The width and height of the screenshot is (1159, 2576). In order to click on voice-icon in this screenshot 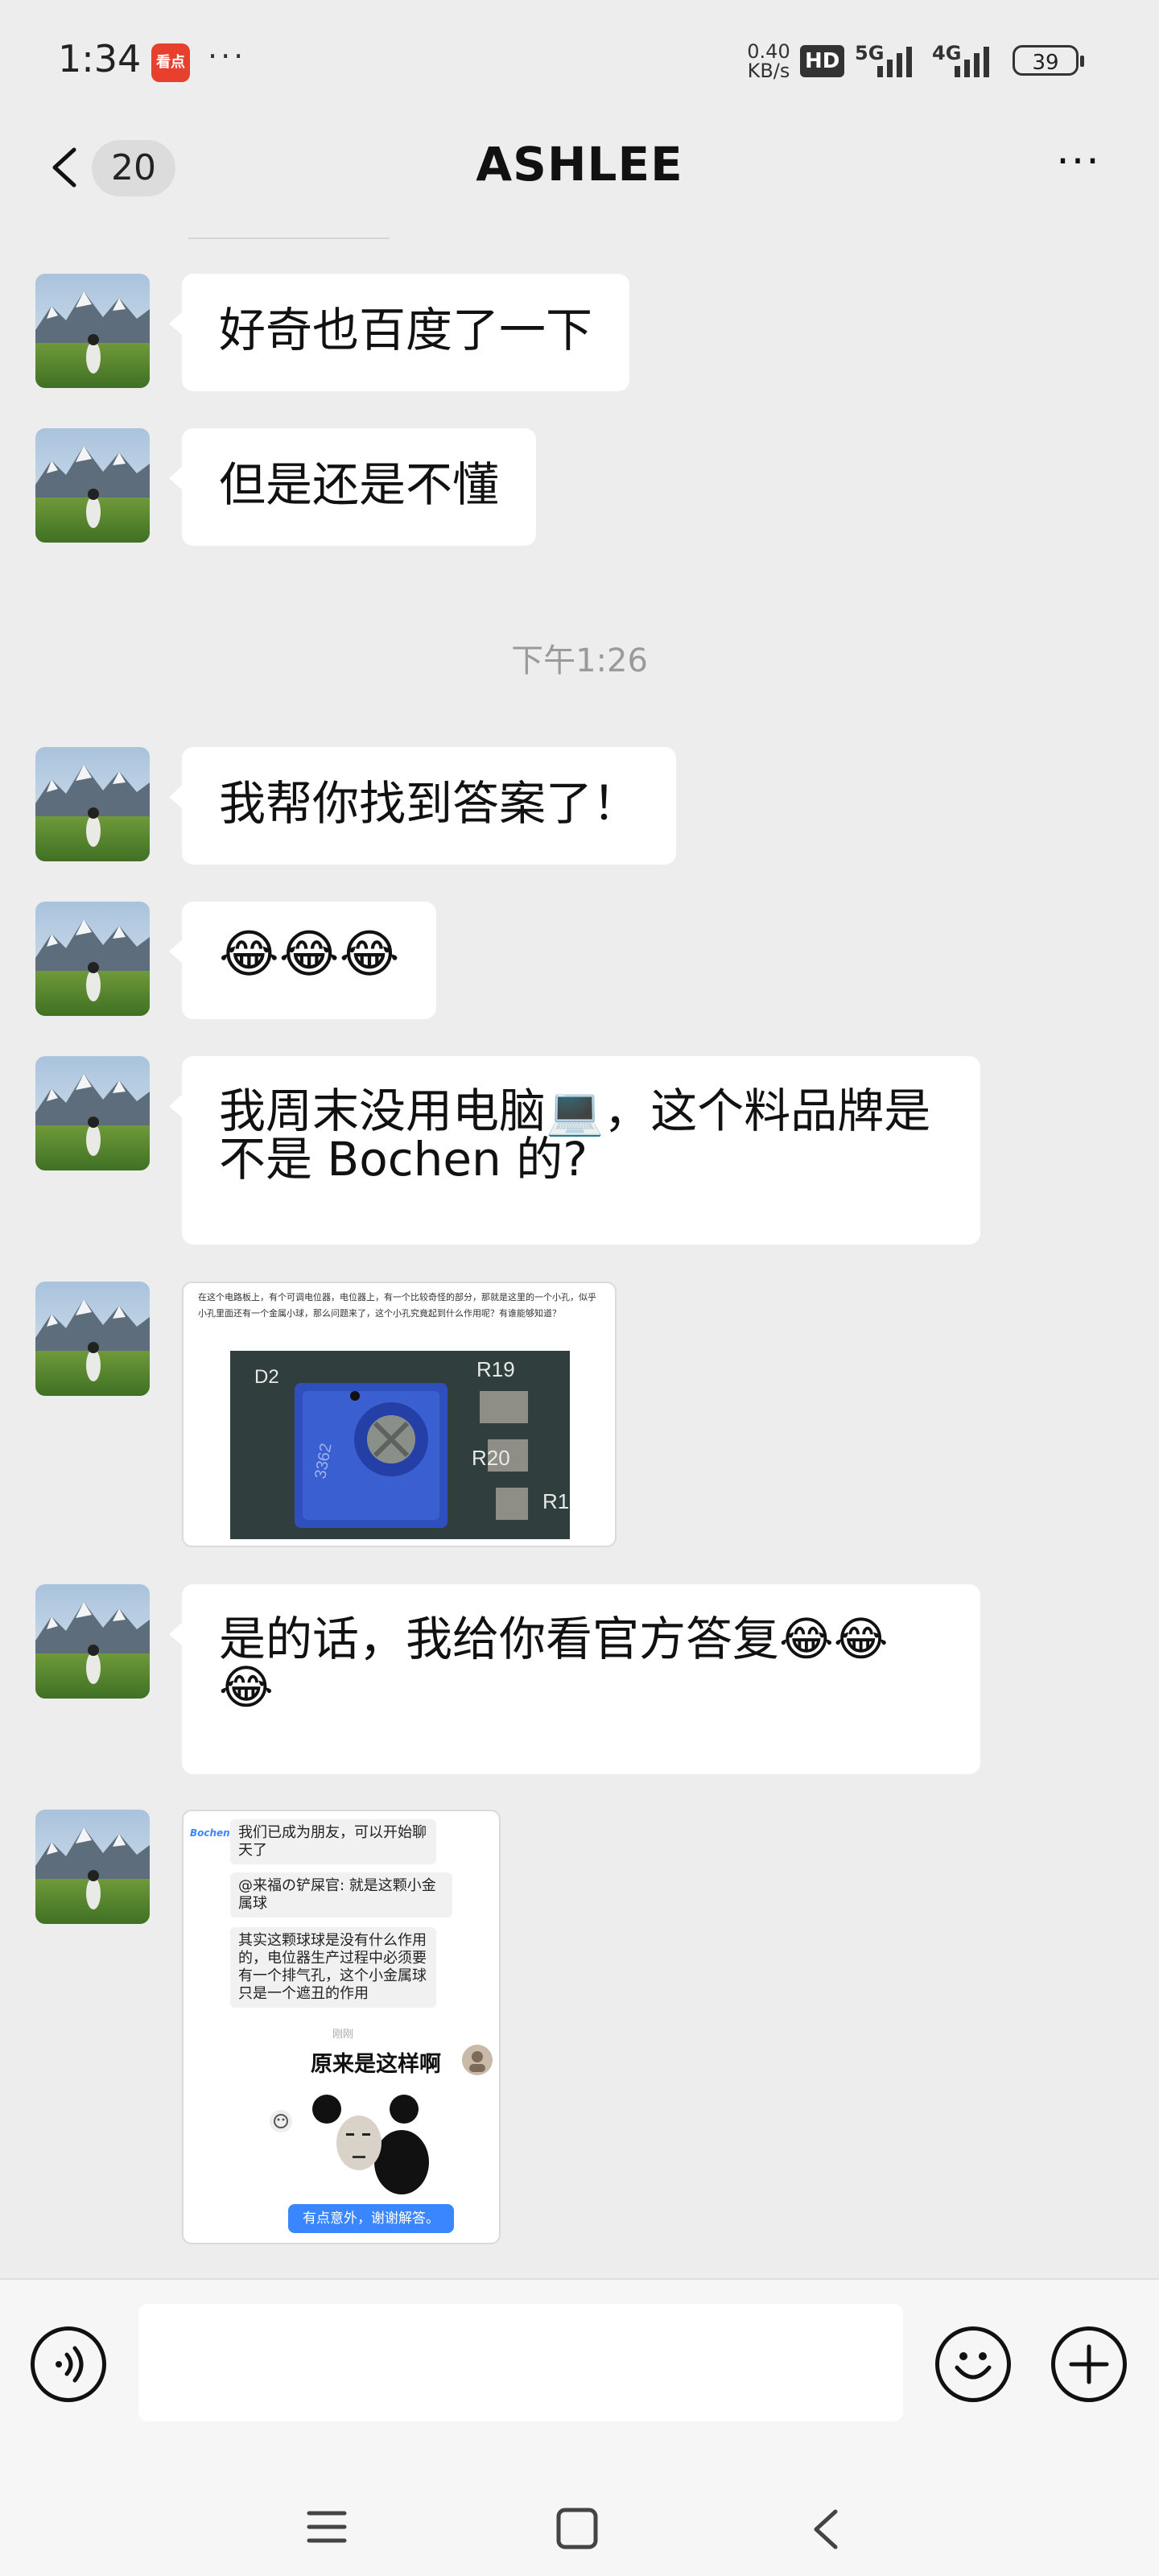, I will do `click(68, 2364)`.